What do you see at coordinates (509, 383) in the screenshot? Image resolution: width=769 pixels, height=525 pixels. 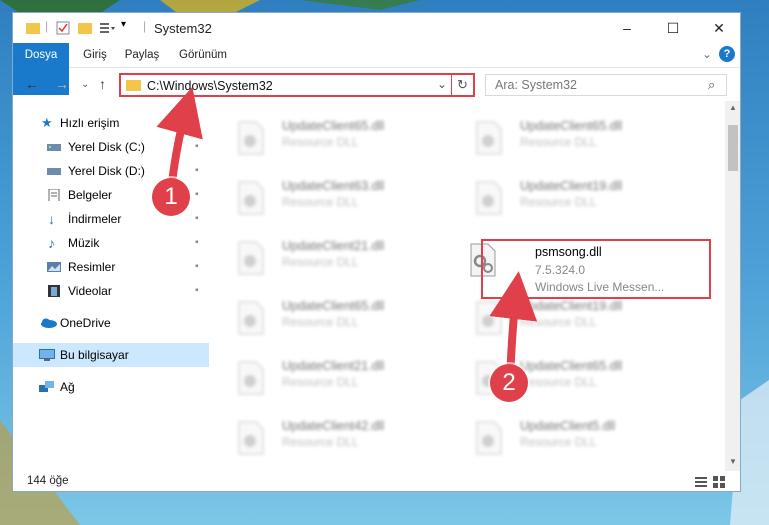 I see `step-badge-2: 2` at bounding box center [509, 383].